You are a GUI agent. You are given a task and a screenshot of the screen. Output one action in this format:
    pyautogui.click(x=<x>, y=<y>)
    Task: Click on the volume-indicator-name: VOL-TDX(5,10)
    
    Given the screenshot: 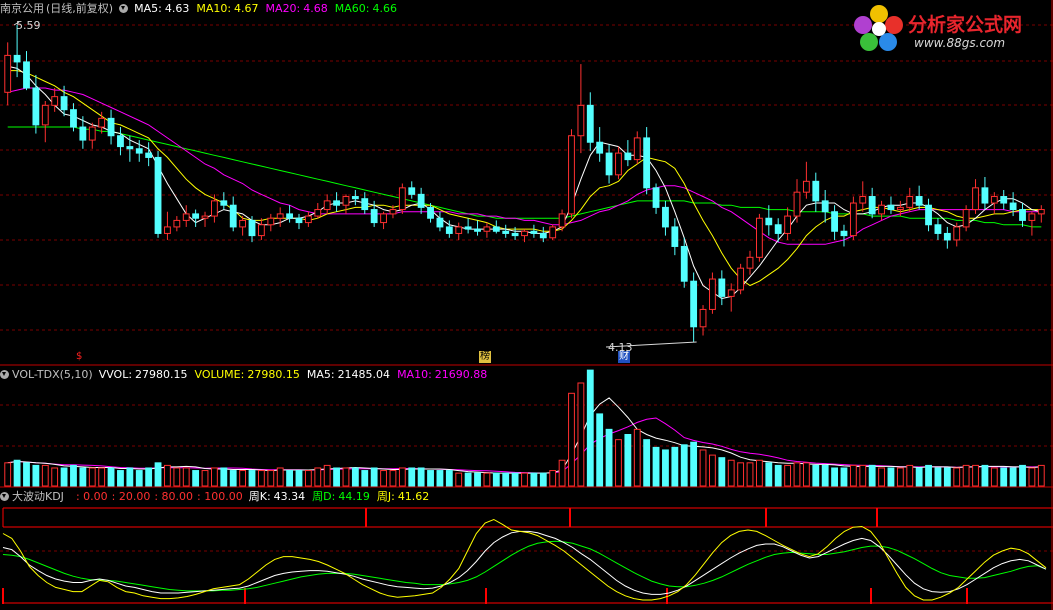 What is the action you would take?
    pyautogui.click(x=52, y=374)
    